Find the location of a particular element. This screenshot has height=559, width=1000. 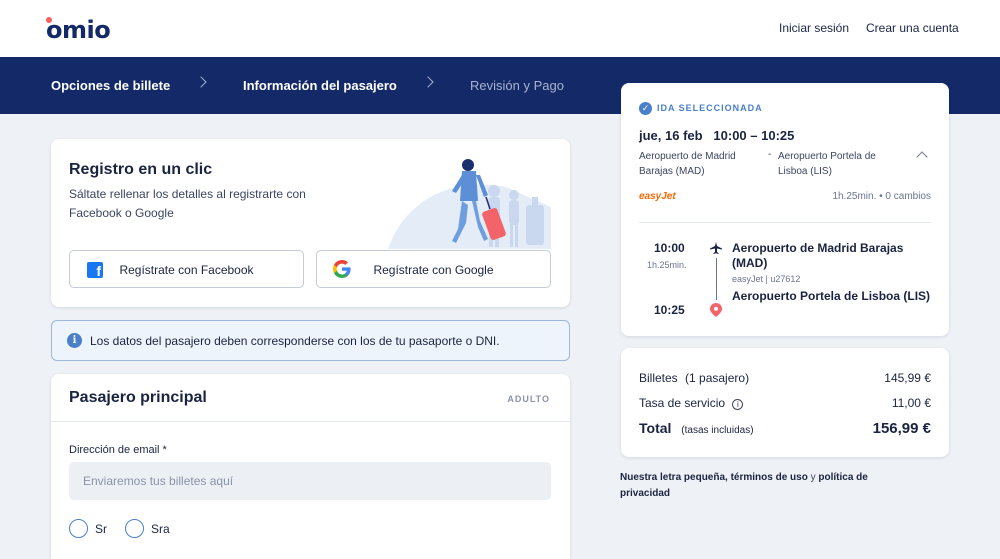

chevron-up-icon is located at coordinates (922, 157).